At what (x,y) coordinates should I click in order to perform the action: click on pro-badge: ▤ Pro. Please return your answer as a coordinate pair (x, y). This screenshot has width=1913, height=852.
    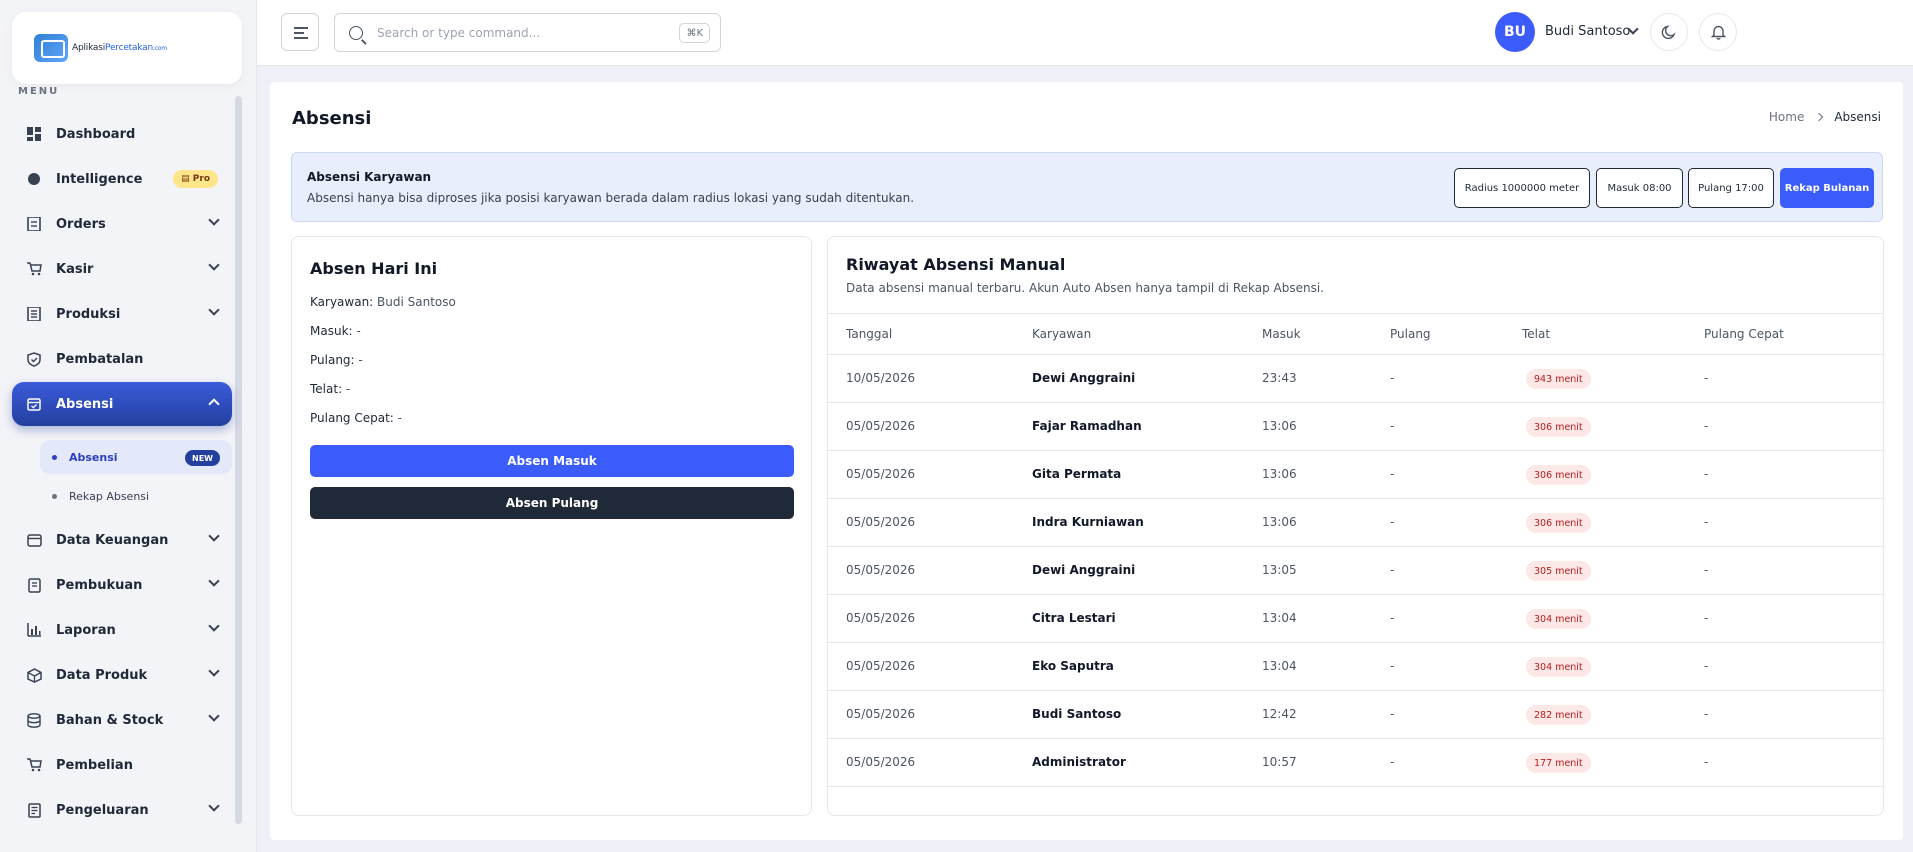
    Looking at the image, I should click on (195, 179).